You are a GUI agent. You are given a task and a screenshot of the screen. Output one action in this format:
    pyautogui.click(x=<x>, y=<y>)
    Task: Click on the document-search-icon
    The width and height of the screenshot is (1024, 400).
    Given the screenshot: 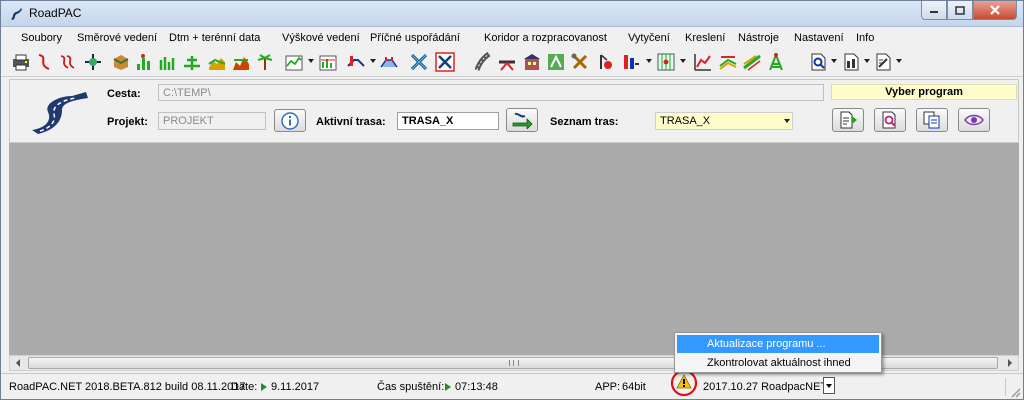 What is the action you would take?
    pyautogui.click(x=819, y=62)
    